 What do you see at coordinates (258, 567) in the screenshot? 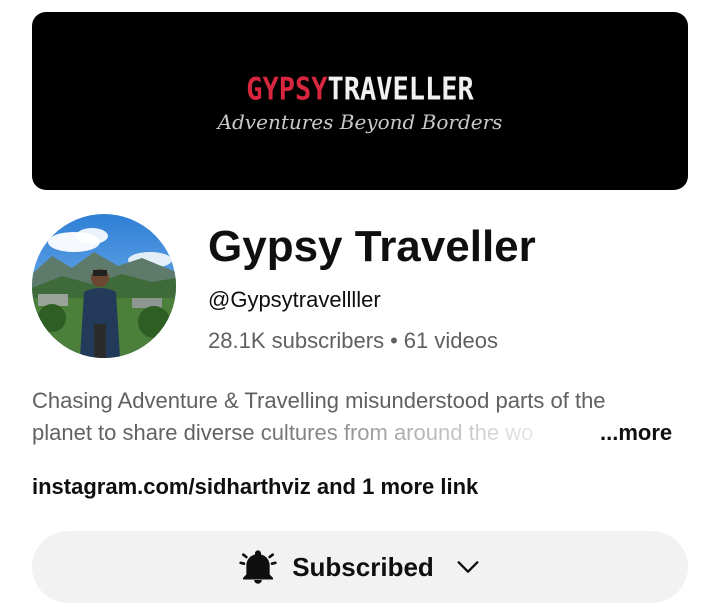
I see `bell-icon` at bounding box center [258, 567].